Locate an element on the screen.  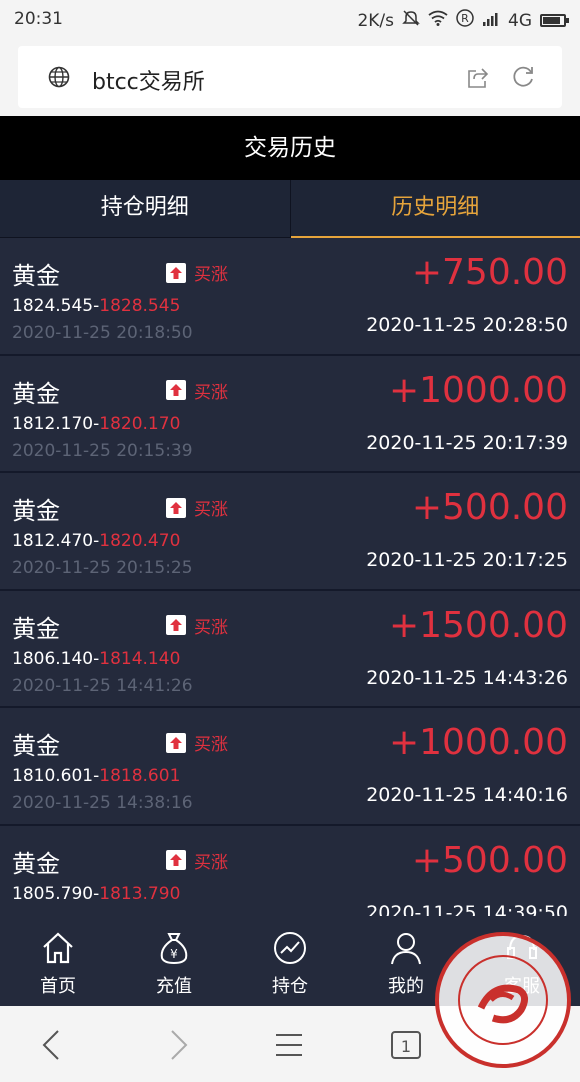
network-speed: 2K/s is located at coordinates (375, 20).